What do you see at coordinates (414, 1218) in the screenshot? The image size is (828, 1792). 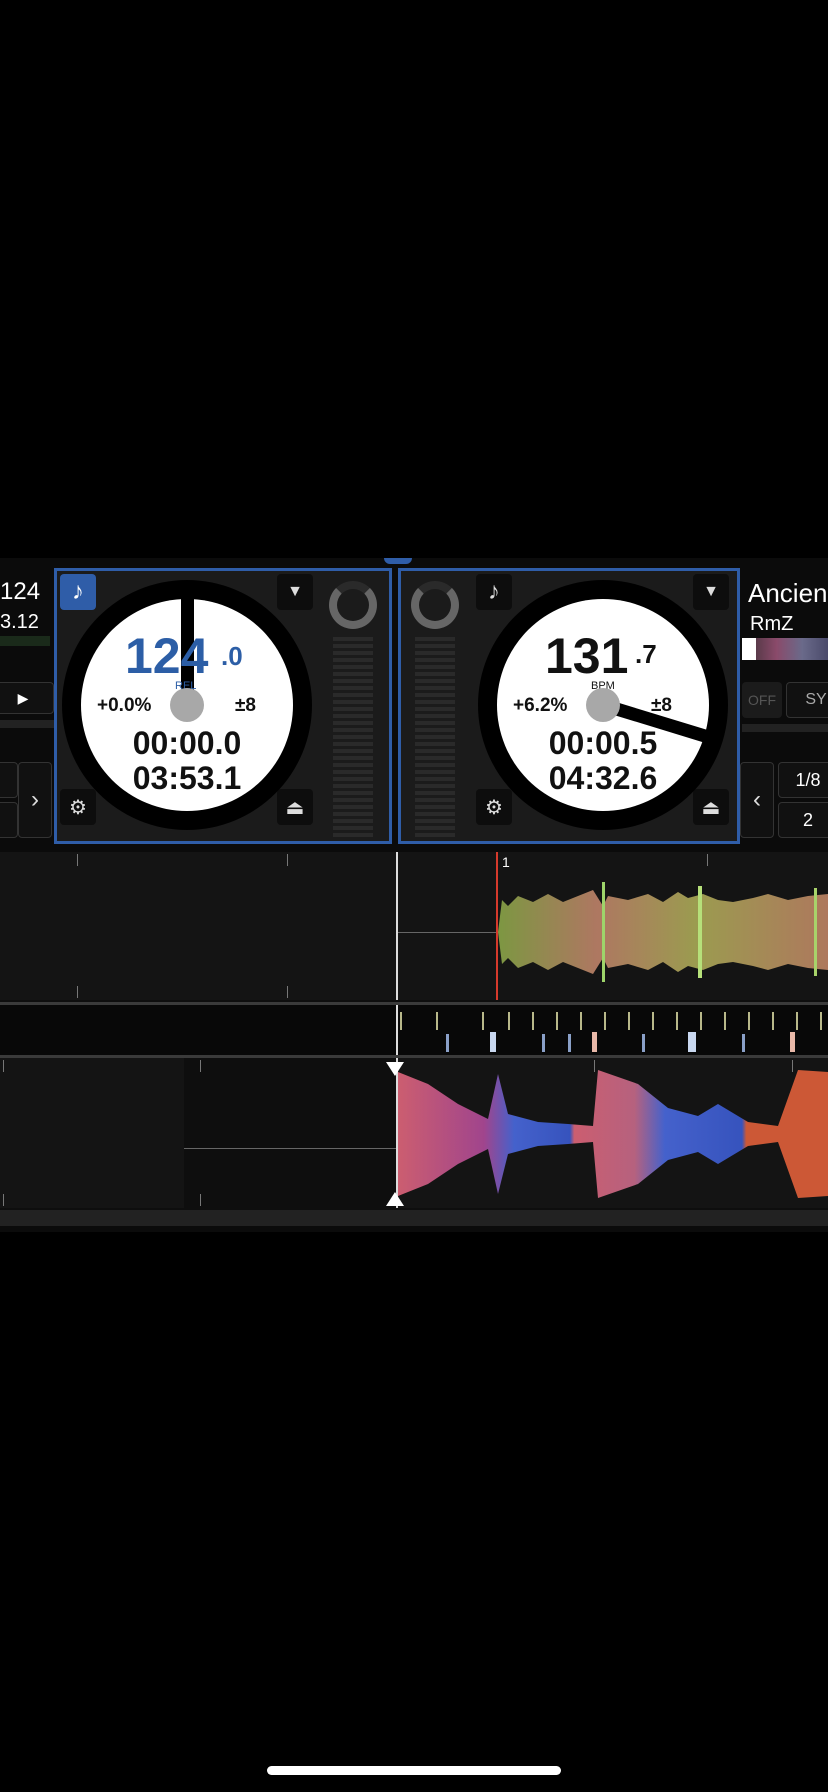 I see `overview-bar` at bounding box center [414, 1218].